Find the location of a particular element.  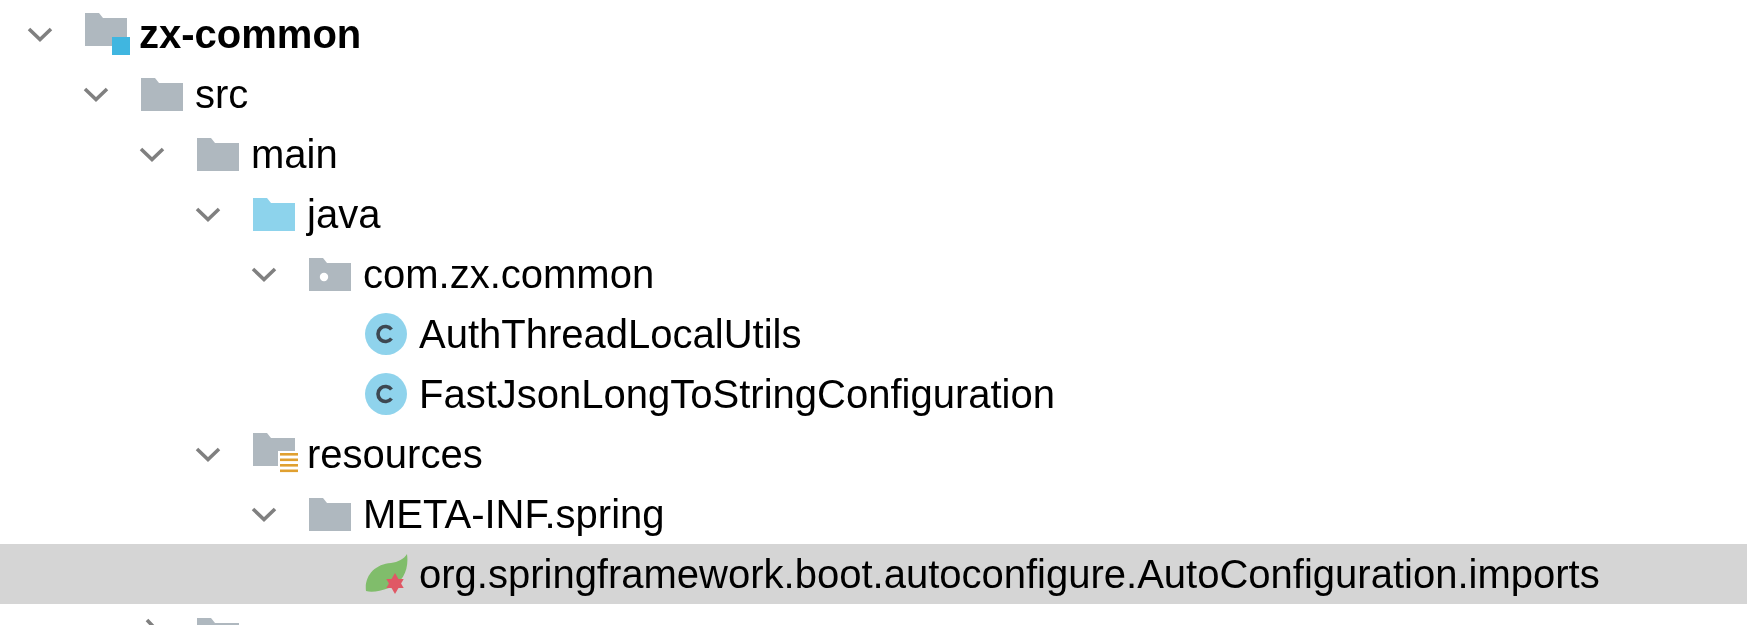

tree-item: FastJsonLongToStringConfiguration is located at coordinates (873, 394).